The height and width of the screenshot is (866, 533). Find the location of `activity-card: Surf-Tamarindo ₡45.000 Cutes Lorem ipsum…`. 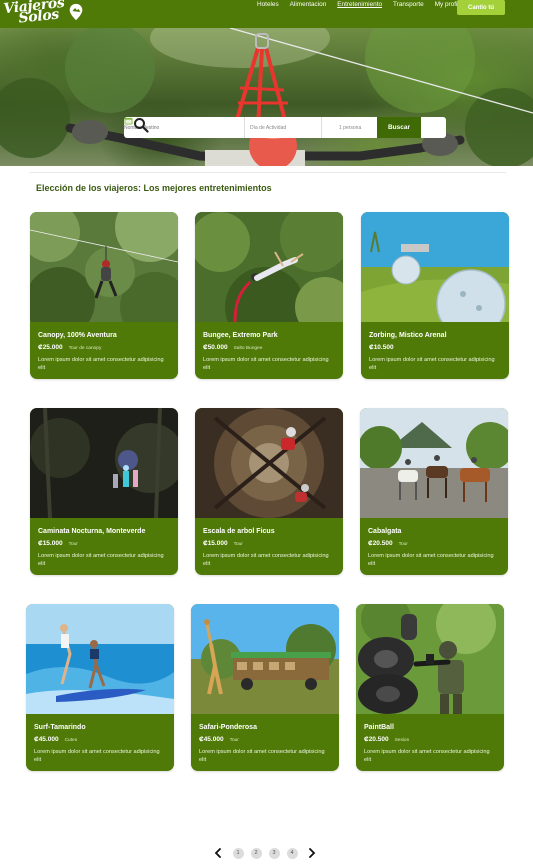

activity-card: Surf-Tamarindo ₡45.000 Cutes Lorem ipsum… is located at coordinates (100, 687).